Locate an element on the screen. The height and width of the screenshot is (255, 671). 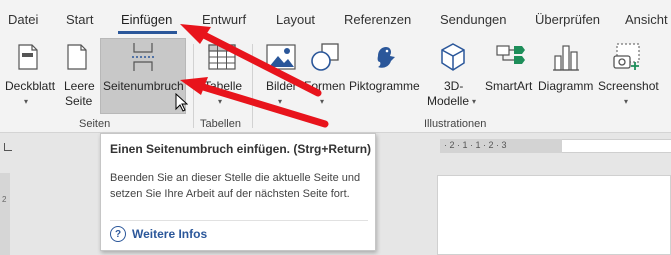
weitere-infos-link: ? Weitere Infos is located at coordinates (158, 234).